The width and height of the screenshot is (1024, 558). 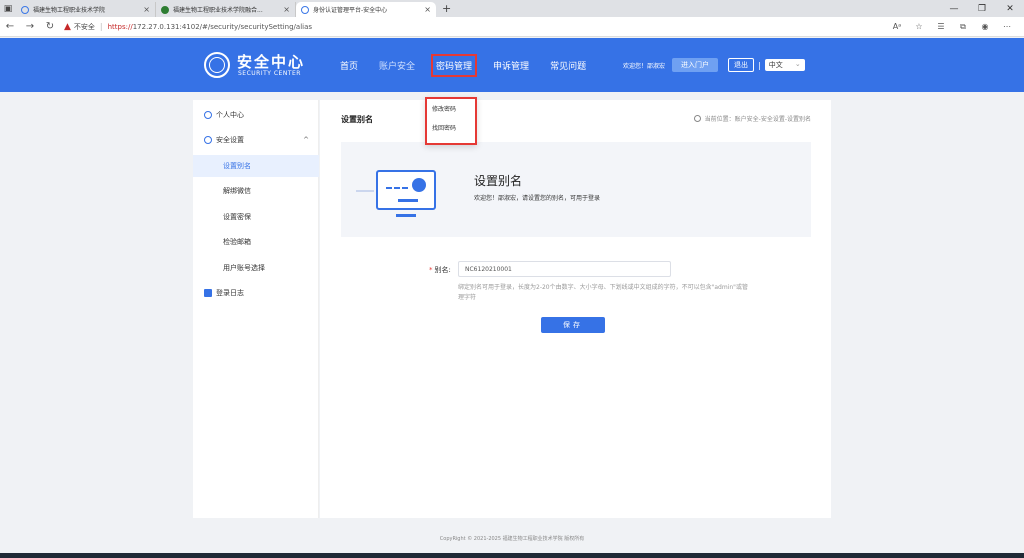 I want to click on page-title: 设置别名, so click(x=357, y=119).